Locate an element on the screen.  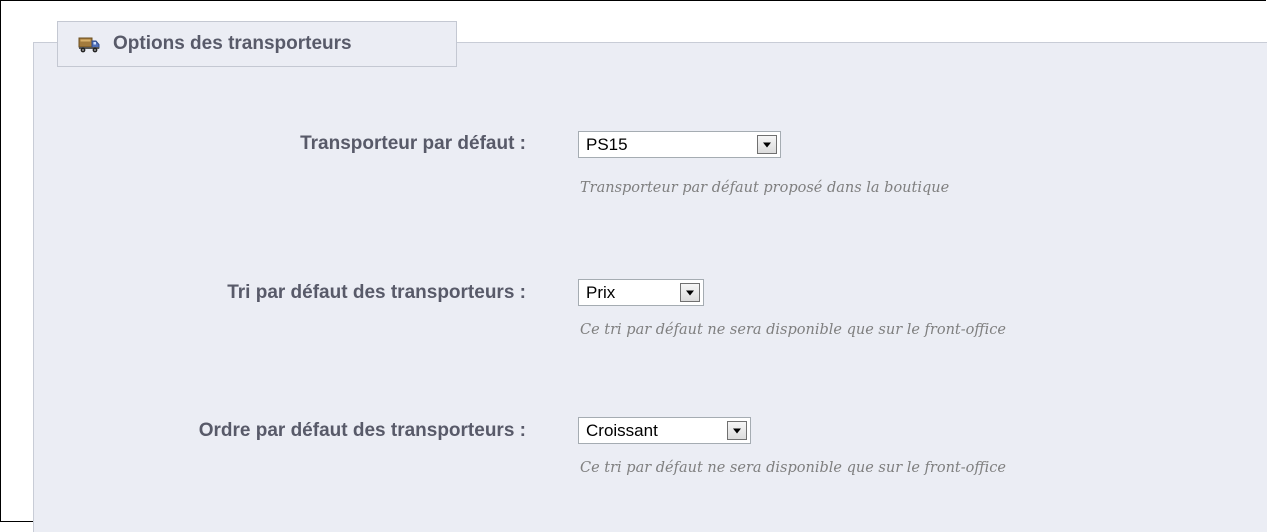
carrier-order-select: Croissant is located at coordinates (664, 430).